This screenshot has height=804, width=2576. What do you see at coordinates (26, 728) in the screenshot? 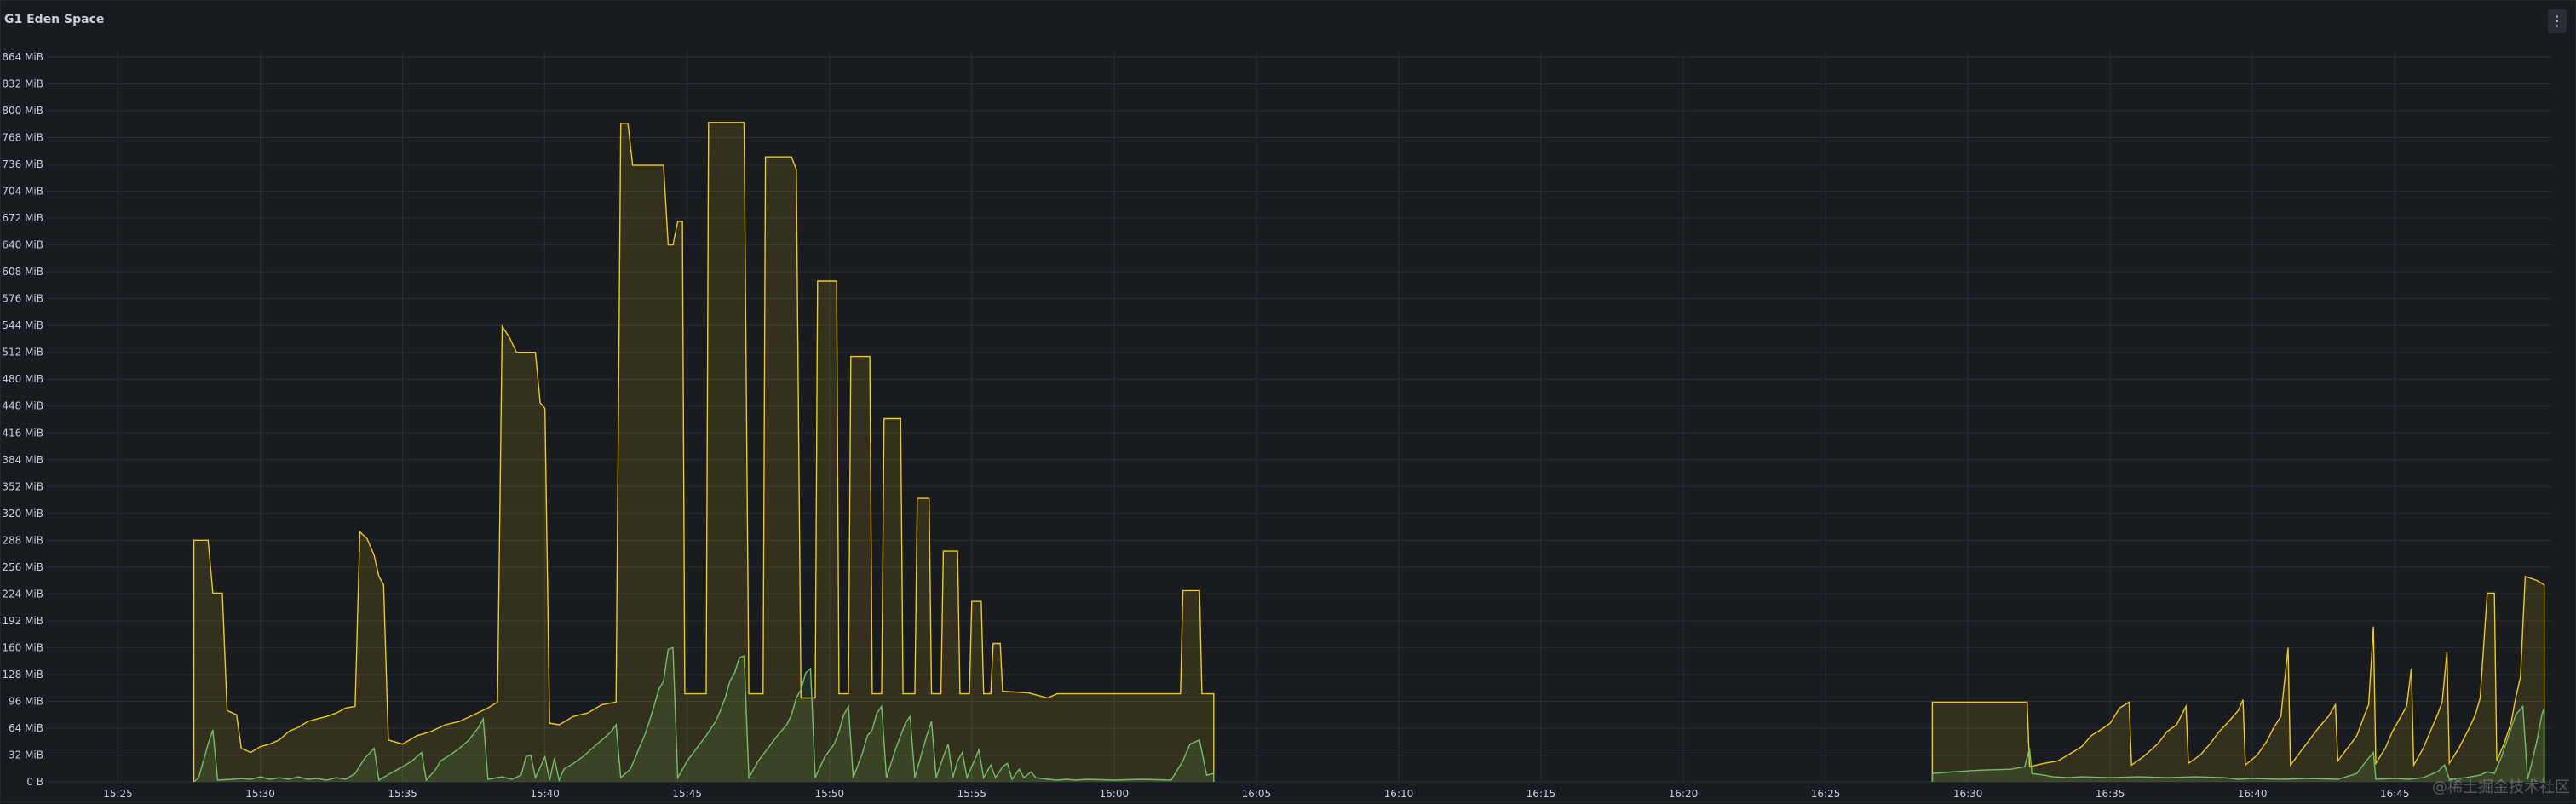
I see `y-tick-label: 64 MiB` at bounding box center [26, 728].